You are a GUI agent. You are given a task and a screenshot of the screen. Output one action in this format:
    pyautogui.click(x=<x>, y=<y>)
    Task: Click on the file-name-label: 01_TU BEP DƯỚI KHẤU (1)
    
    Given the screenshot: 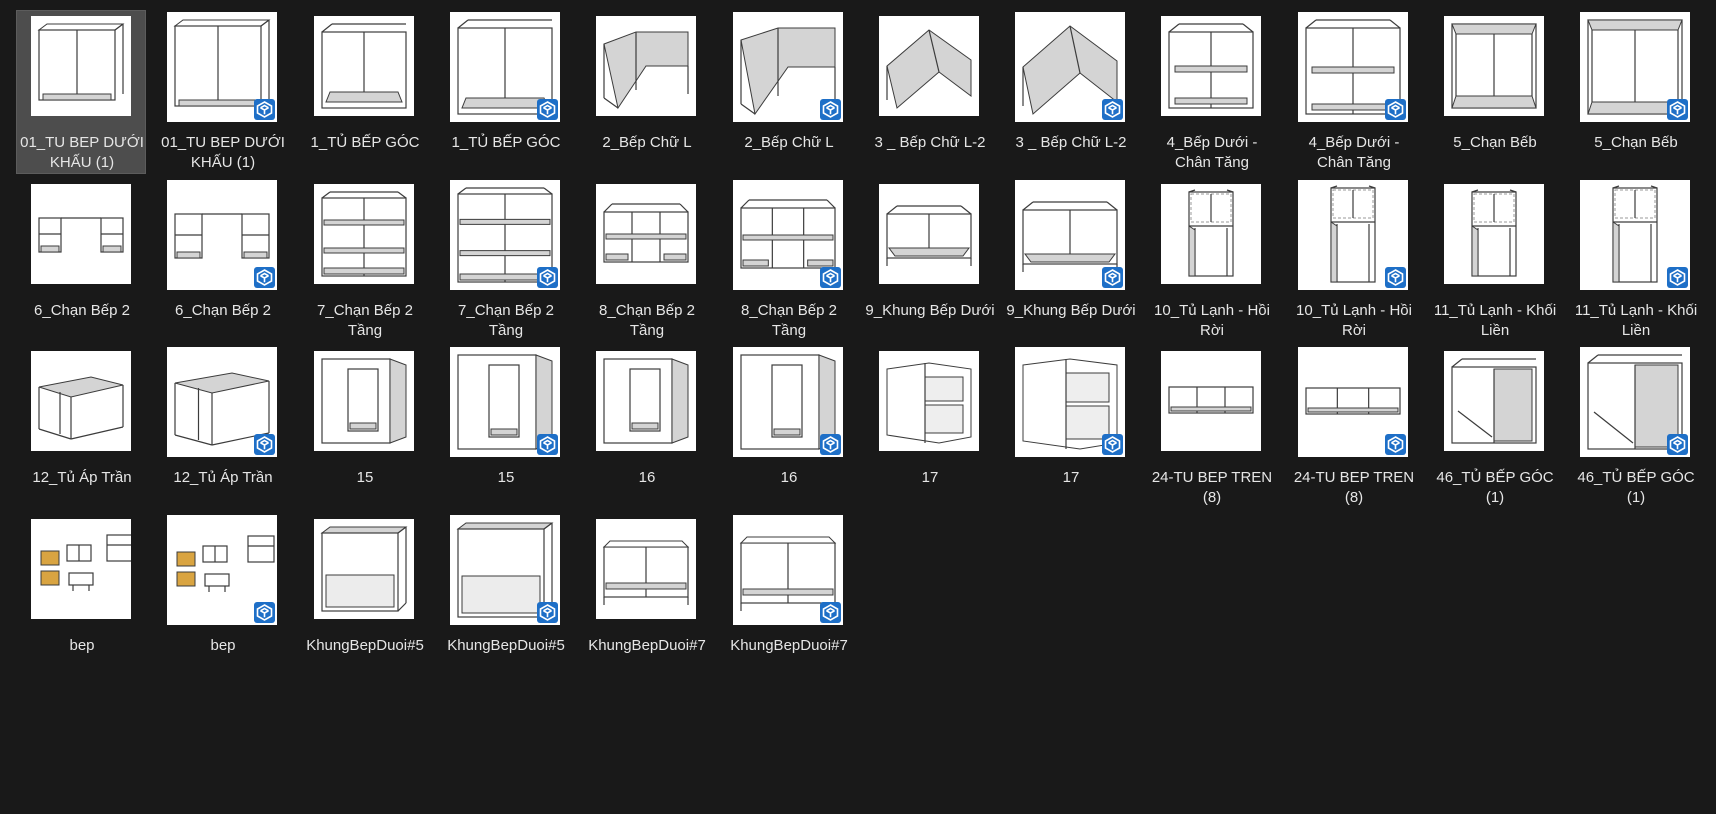 What is the action you would take?
    pyautogui.click(x=223, y=152)
    